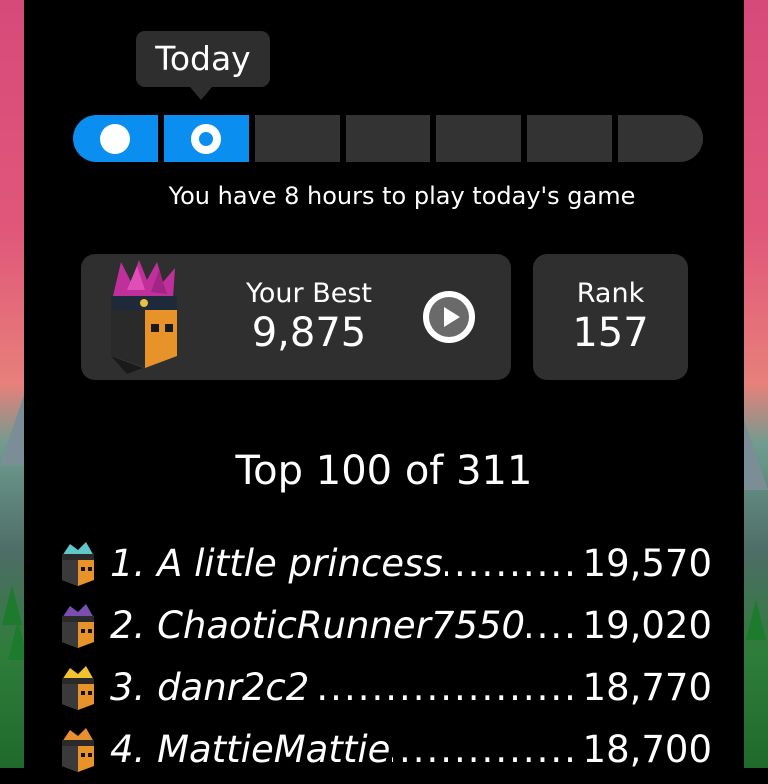 This screenshot has width=768, height=784. Describe the element at coordinates (402, 196) in the screenshot. I see `time-remaining-text: You have 8 hours to play today's game` at that location.